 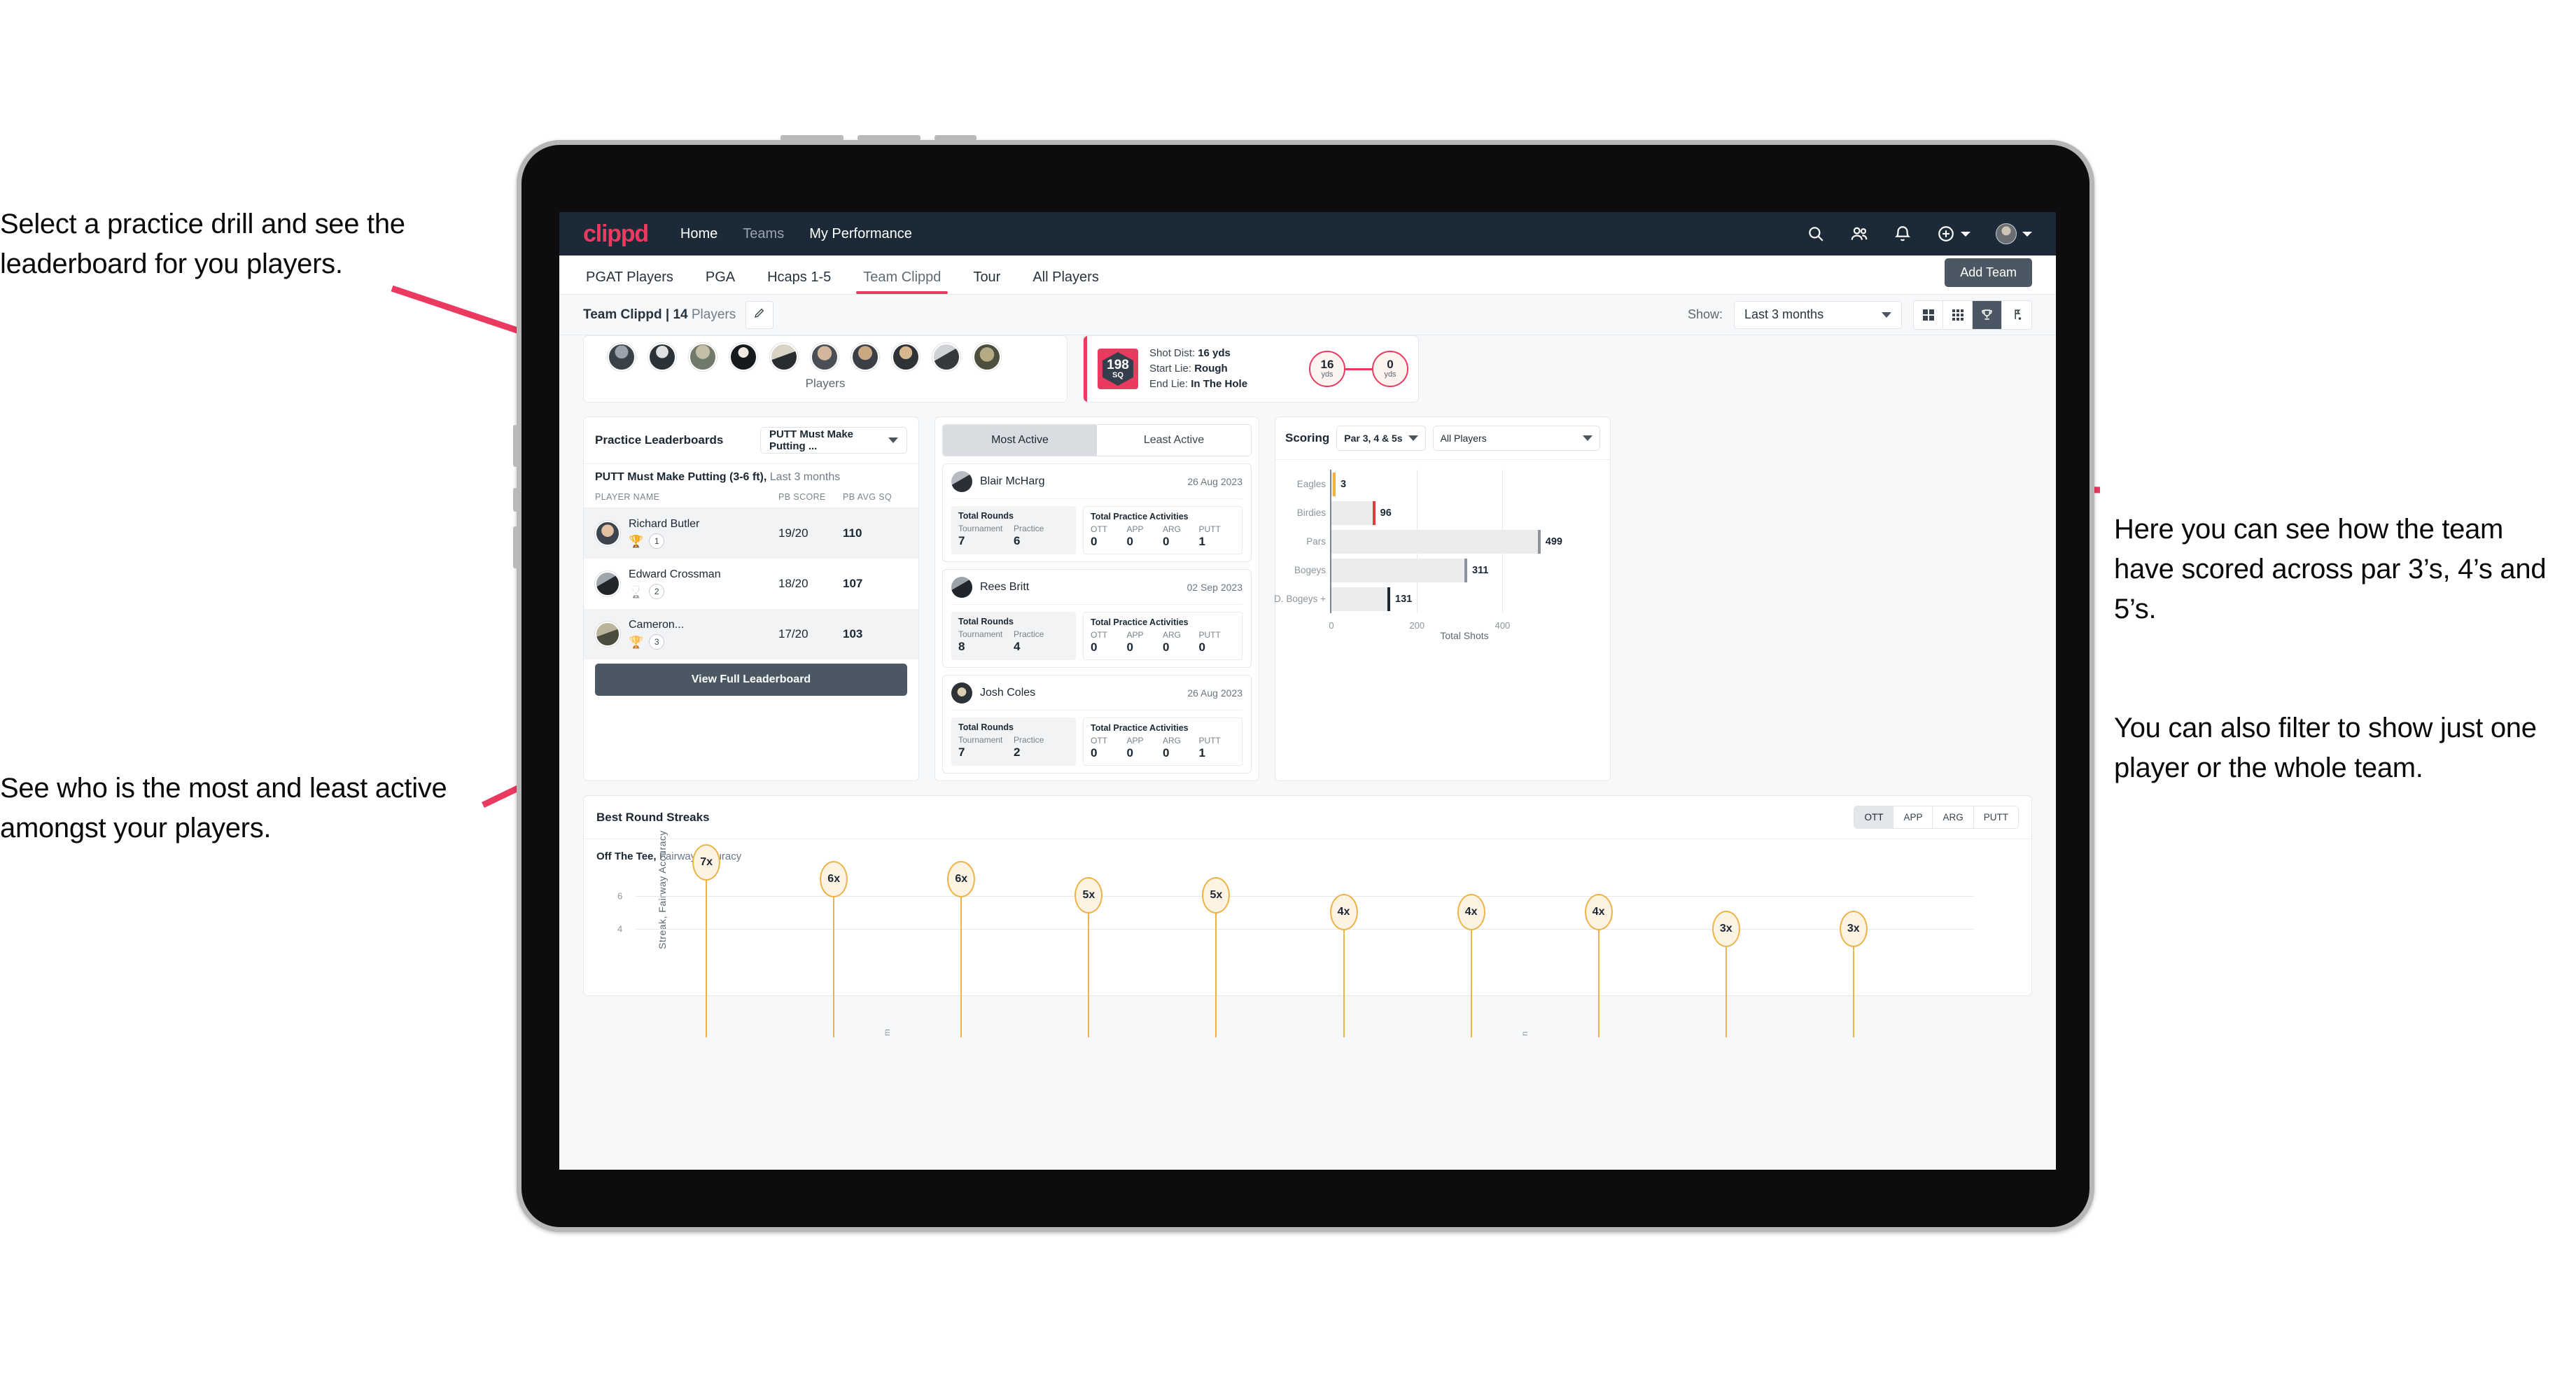 What do you see at coordinates (616, 234) in the screenshot?
I see `clippd-logo: clippd` at bounding box center [616, 234].